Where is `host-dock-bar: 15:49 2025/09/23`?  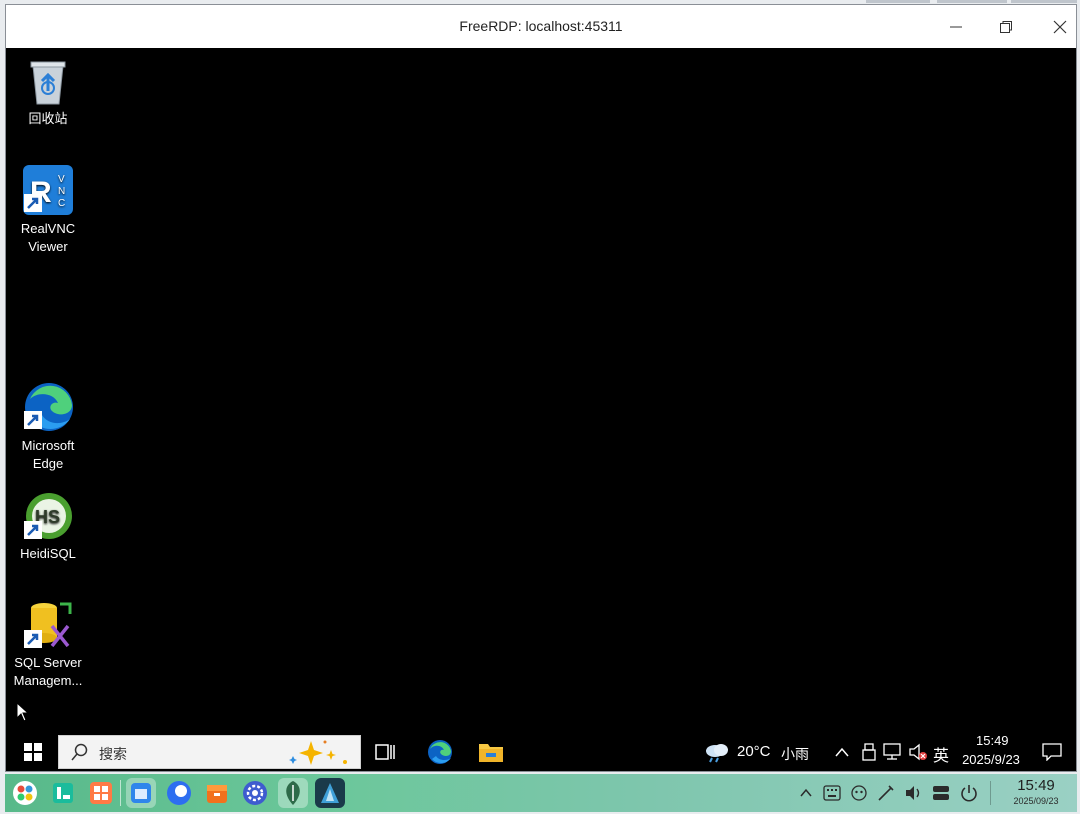 host-dock-bar: 15:49 2025/09/23 is located at coordinates (541, 793).